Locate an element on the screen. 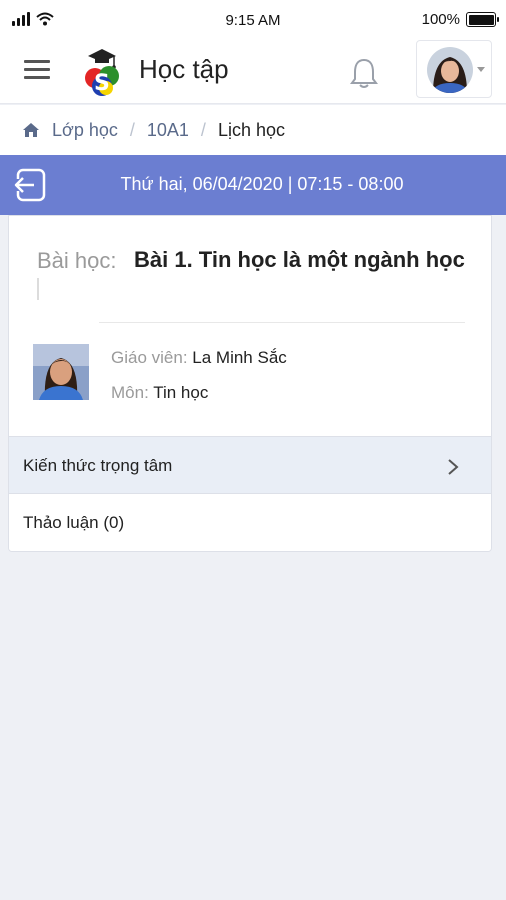 Image resolution: width=506 pixels, height=900 pixels. bell-icon is located at coordinates (364, 73).